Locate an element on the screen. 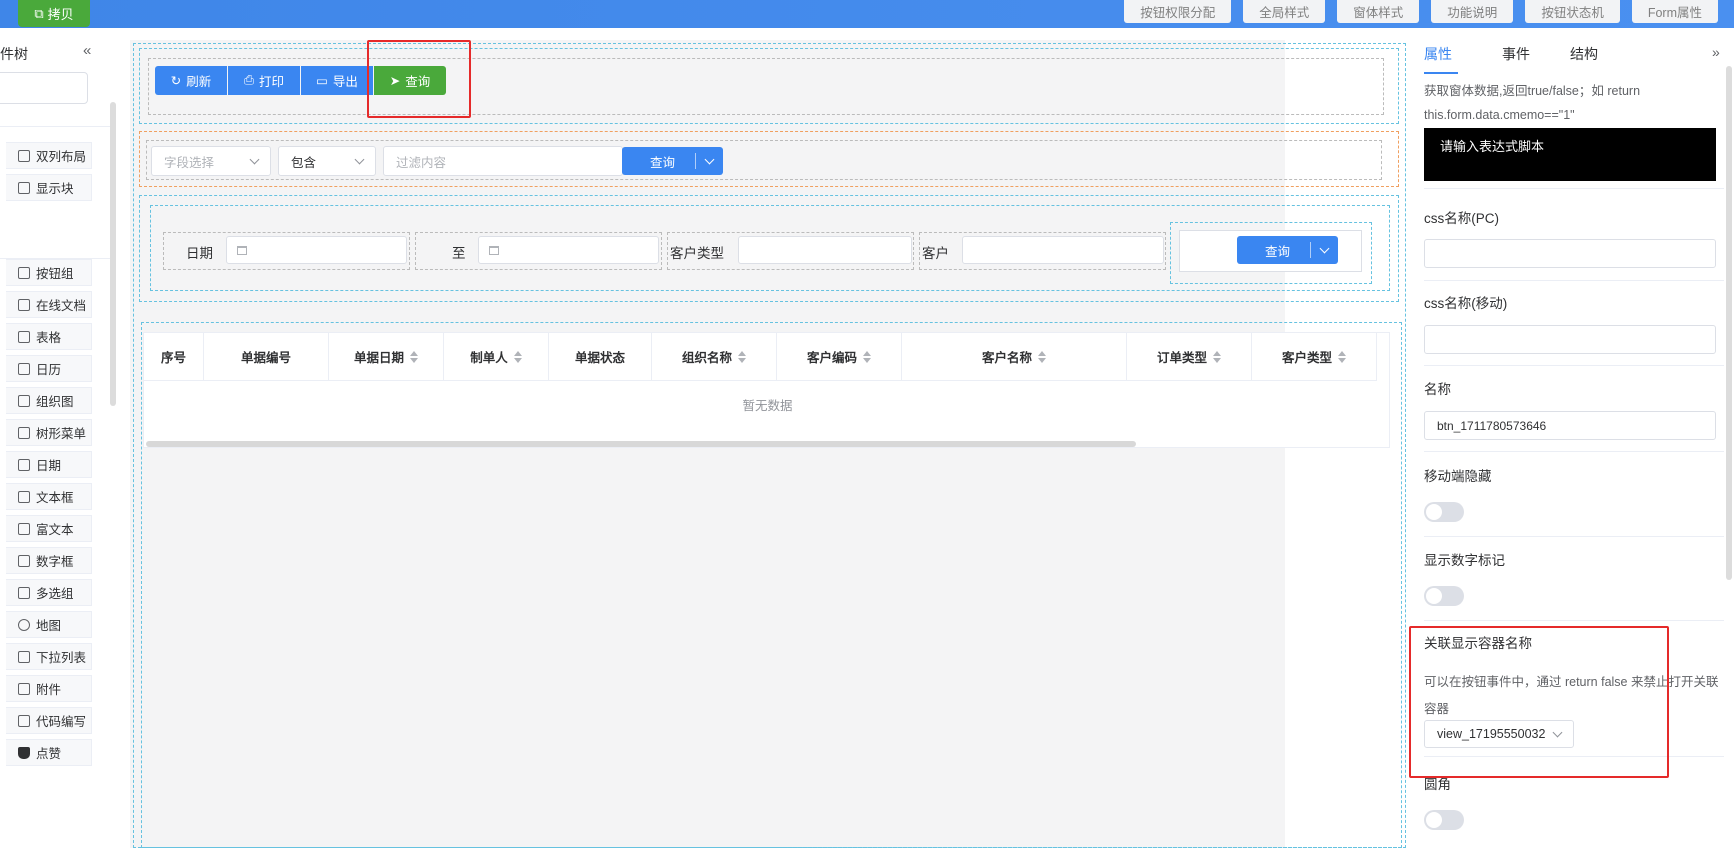  filter-content-input: 过滤内容 is located at coordinates (503, 161).